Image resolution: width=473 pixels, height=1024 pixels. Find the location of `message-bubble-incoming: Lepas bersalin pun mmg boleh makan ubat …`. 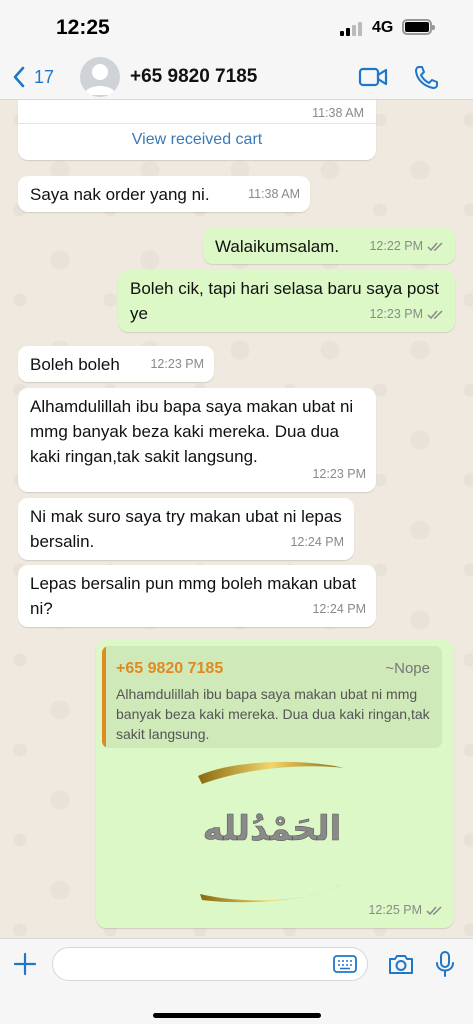

message-bubble-incoming: Lepas bersalin pun mmg boleh makan ubat … is located at coordinates (197, 596).